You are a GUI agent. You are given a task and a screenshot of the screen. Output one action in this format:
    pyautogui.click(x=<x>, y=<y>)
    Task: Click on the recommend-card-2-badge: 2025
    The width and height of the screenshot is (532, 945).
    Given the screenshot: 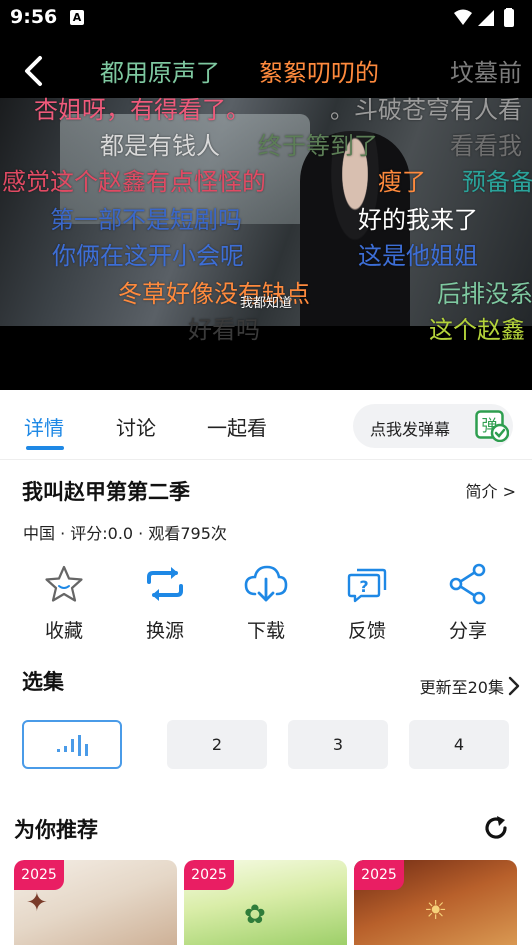 What is the action you would take?
    pyautogui.click(x=209, y=875)
    